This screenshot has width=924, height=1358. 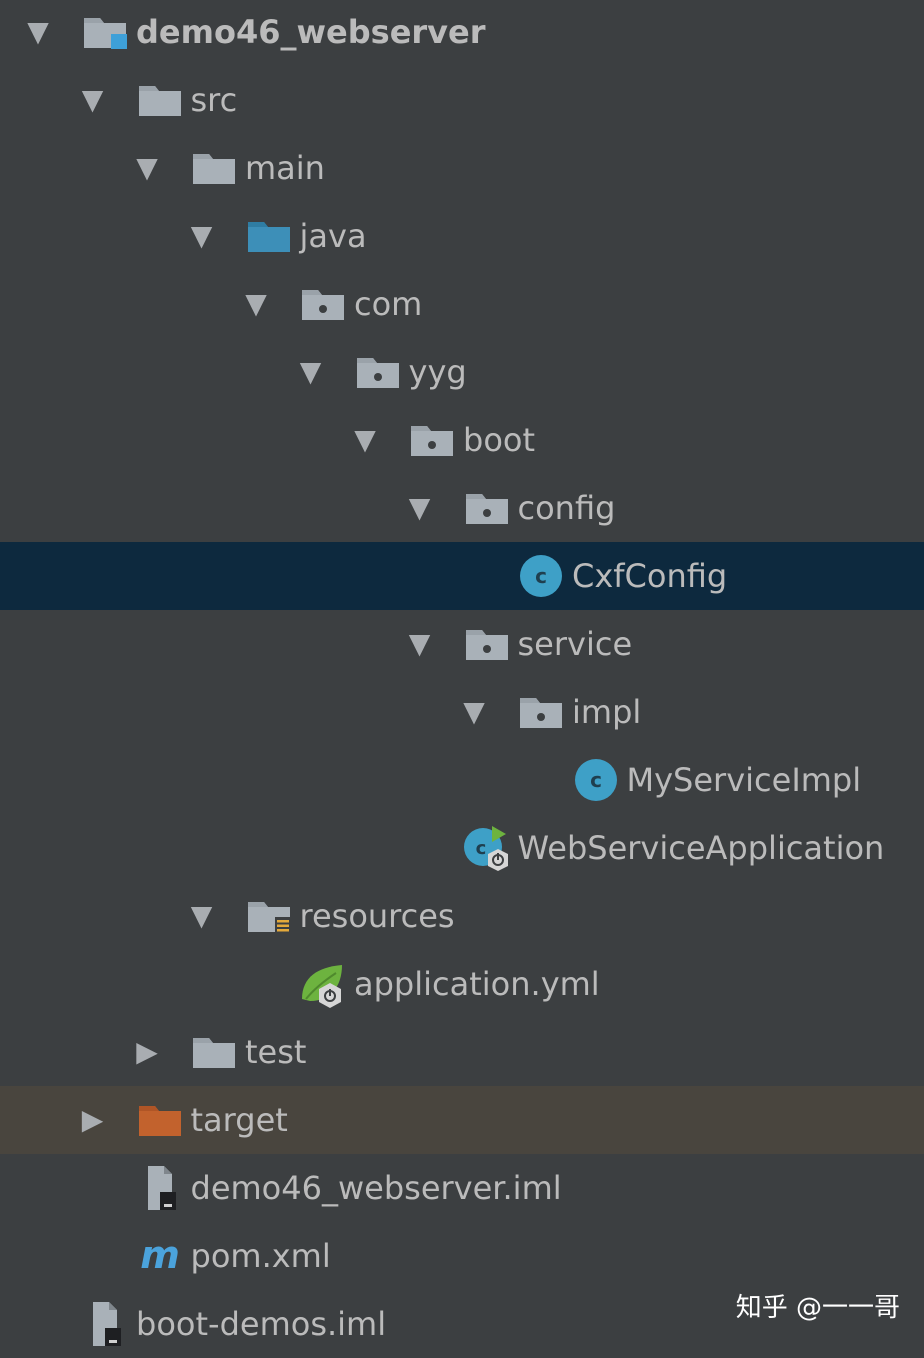 I want to click on tree-node-label: WebServiceApplication, so click(x=701, y=848).